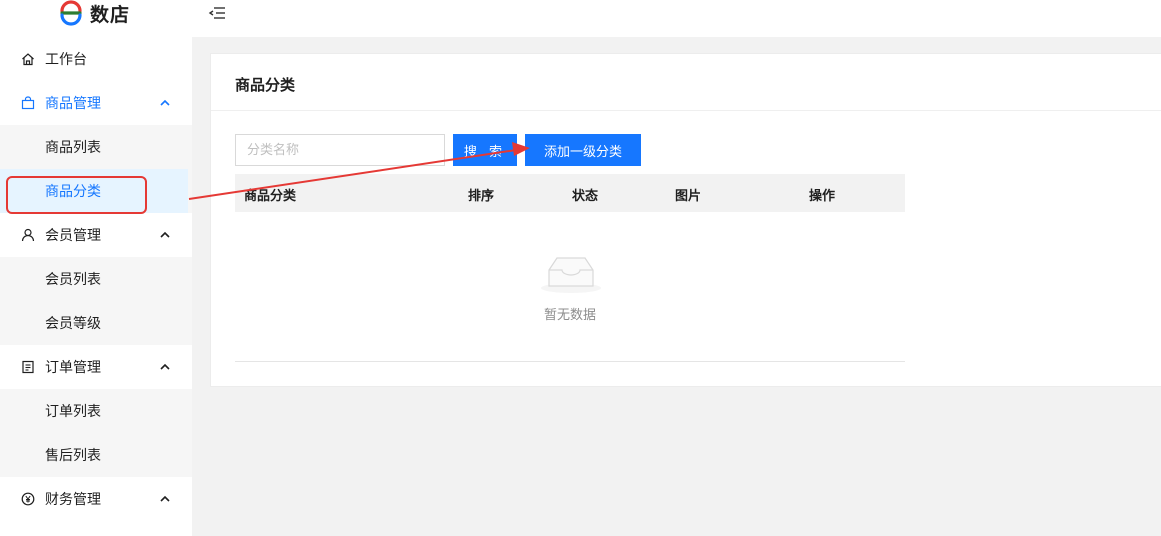 Image resolution: width=1161 pixels, height=536 pixels. I want to click on annotation-highlight-box, so click(76, 195).